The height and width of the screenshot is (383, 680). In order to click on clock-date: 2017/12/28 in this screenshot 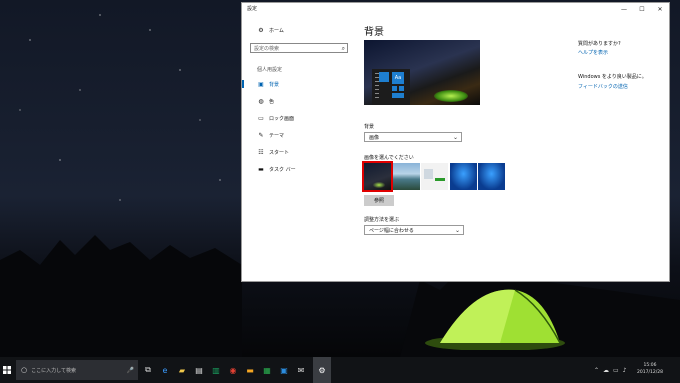, I will do `click(650, 372)`.